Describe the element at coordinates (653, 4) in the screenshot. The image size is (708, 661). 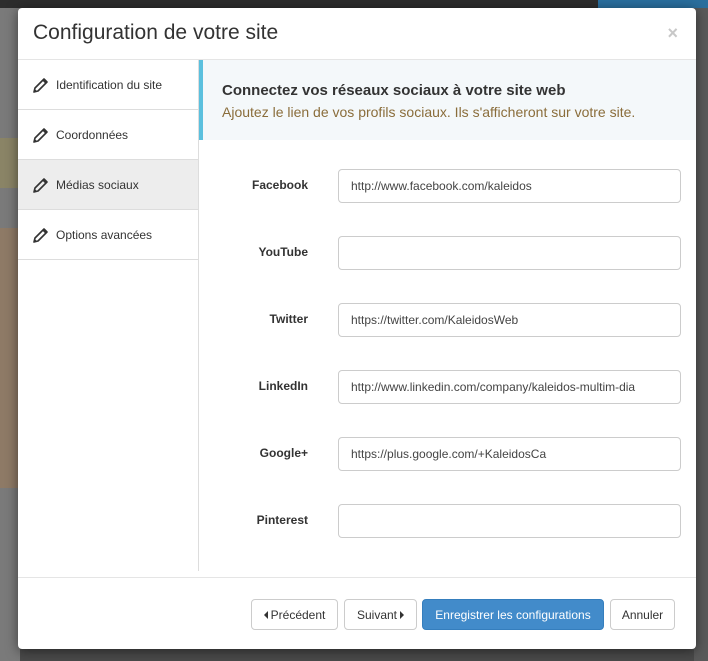
I see `background-accent` at that location.